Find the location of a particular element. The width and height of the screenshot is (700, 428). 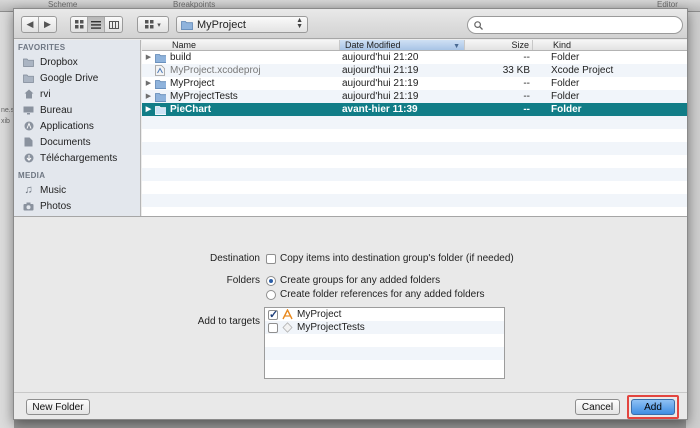

file-name: MyProject is located at coordinates (192, 83).